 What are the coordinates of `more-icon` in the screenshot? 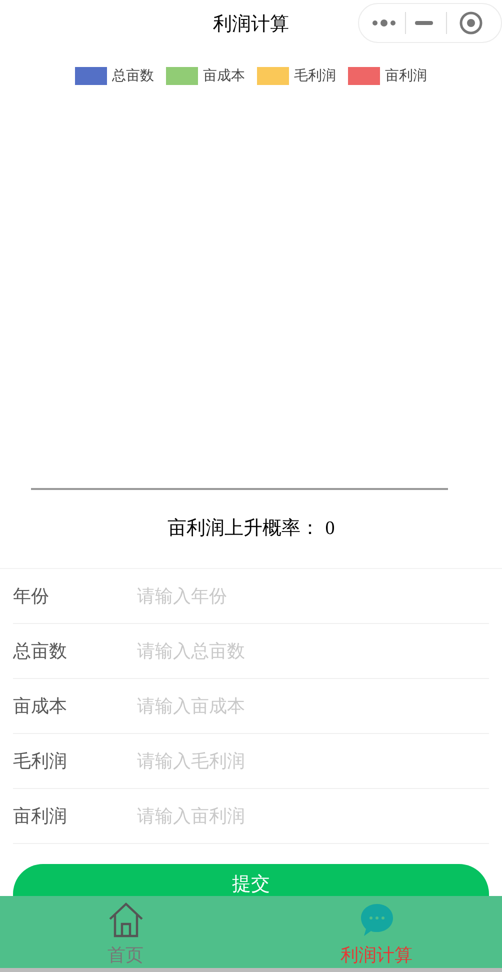 It's located at (384, 23).